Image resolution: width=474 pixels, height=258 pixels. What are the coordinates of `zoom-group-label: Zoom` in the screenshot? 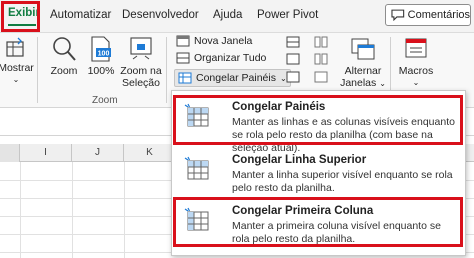 It's located at (105, 100).